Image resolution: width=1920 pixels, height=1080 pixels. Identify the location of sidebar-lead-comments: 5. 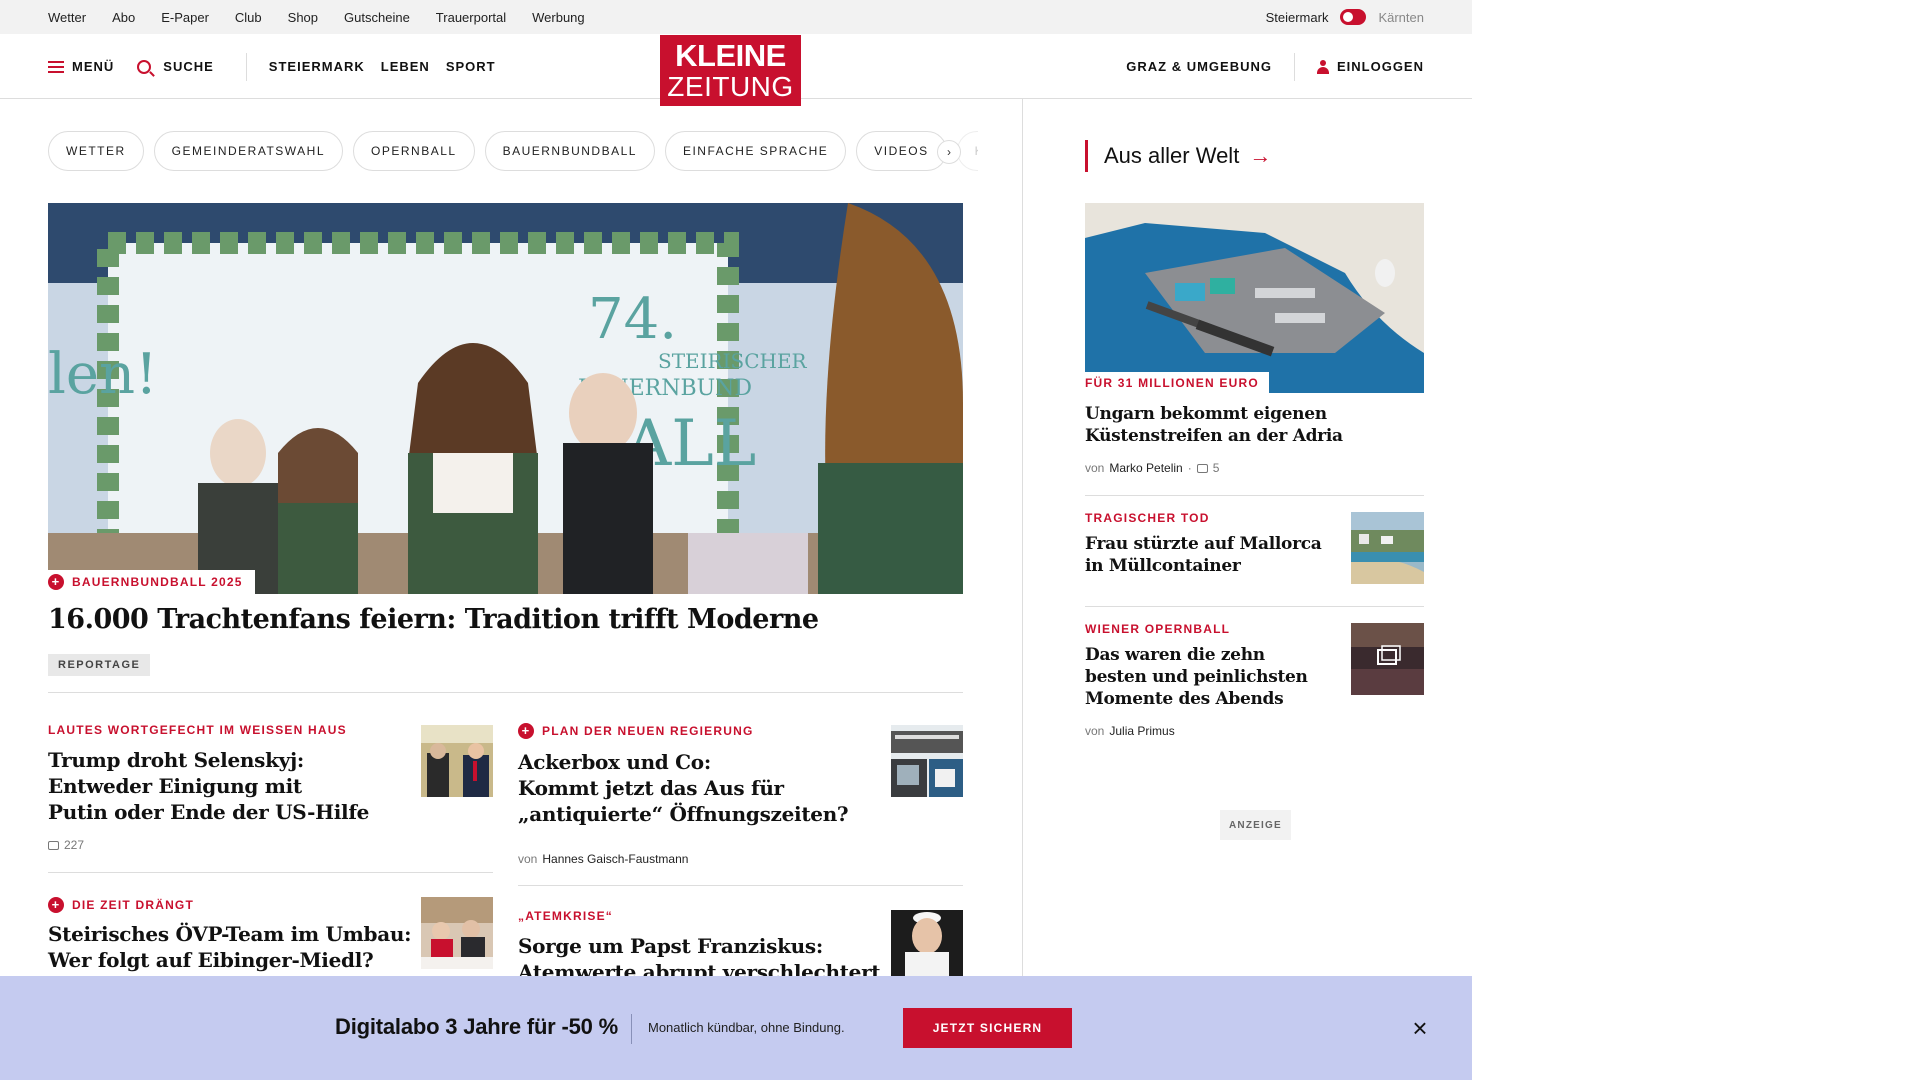
(1216, 468).